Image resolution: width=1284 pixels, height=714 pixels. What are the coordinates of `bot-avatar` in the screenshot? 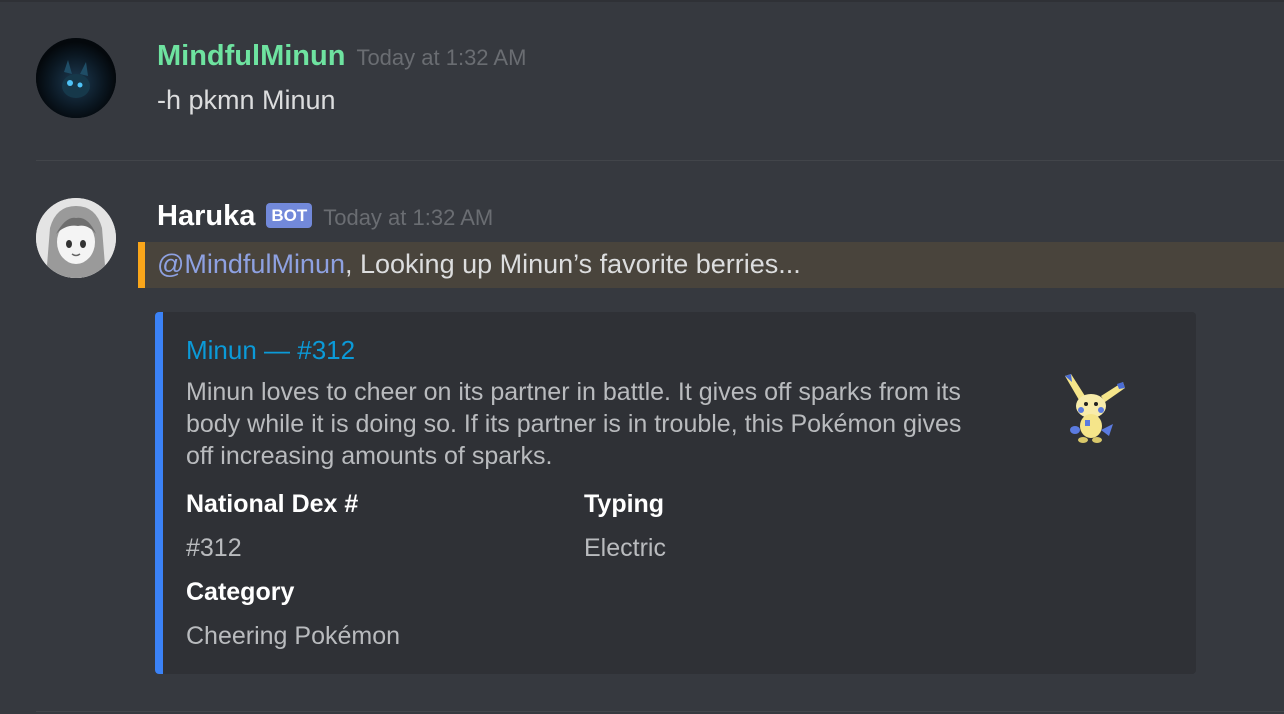 It's located at (76, 238).